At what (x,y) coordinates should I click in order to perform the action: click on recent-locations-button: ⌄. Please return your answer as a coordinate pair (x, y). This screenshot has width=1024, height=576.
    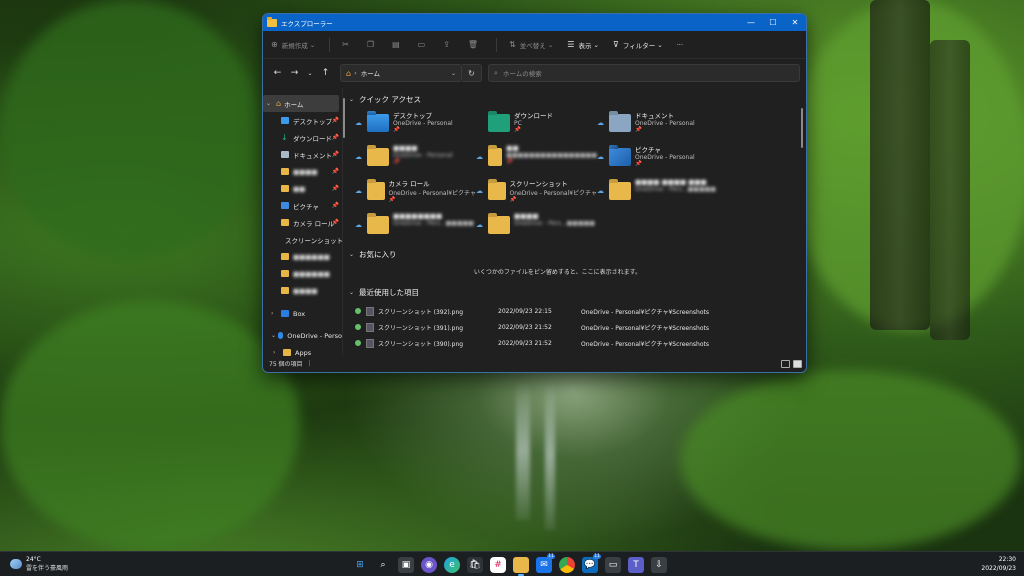
    Looking at the image, I should click on (310, 73).